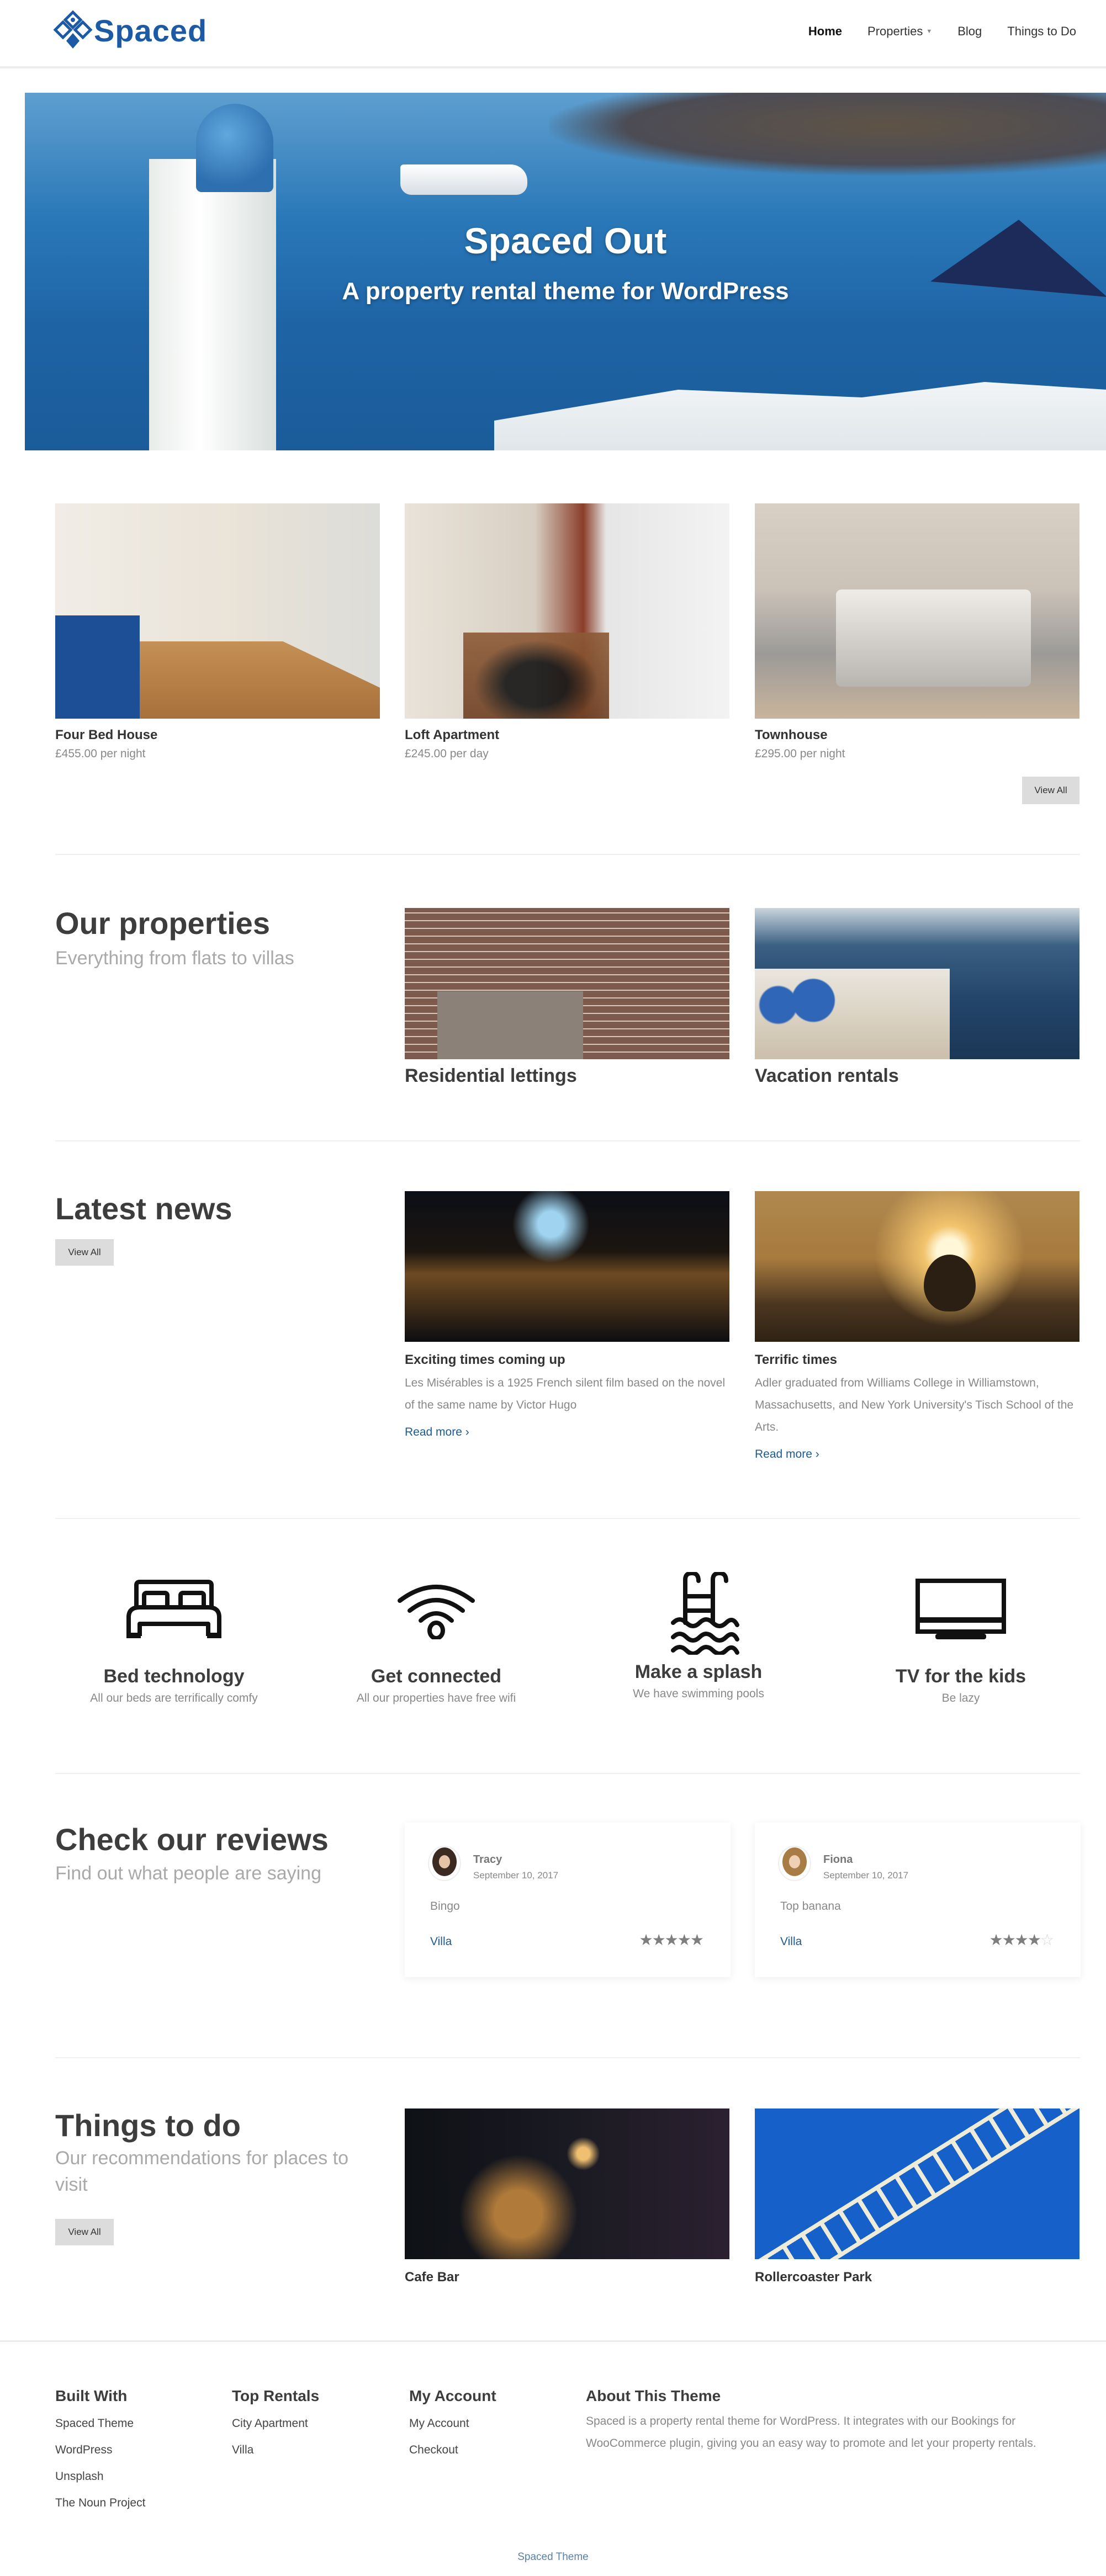 This screenshot has height=2576, width=1106. I want to click on review-text: Bingo, so click(445, 1906).